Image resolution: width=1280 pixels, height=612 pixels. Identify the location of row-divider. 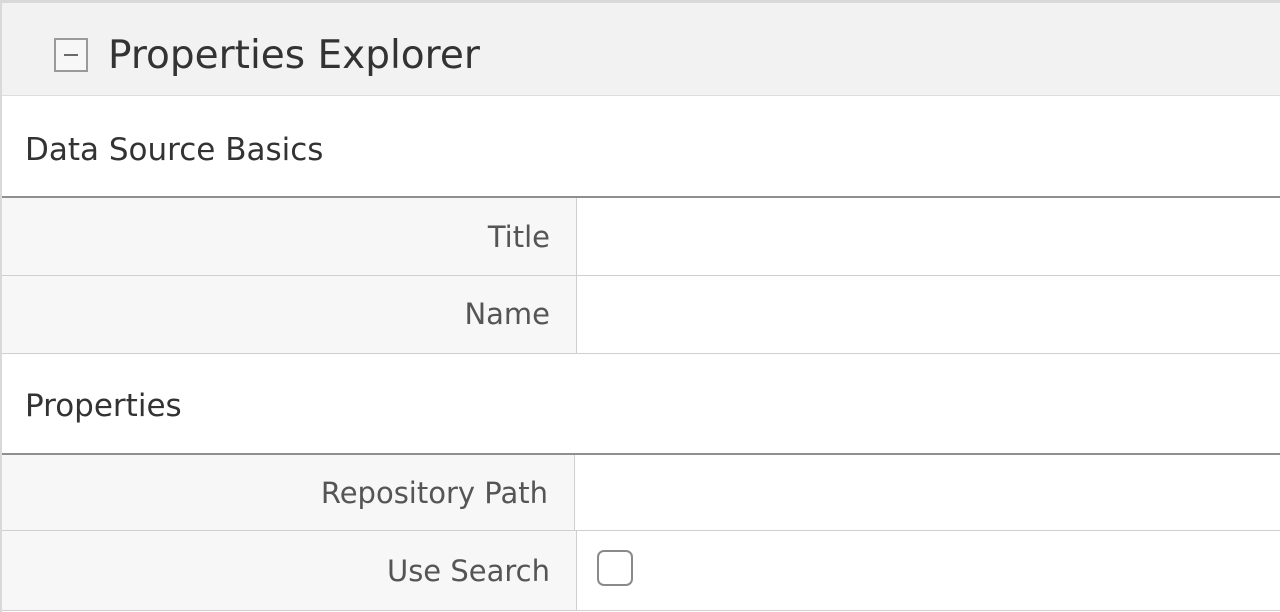
(641, 610).